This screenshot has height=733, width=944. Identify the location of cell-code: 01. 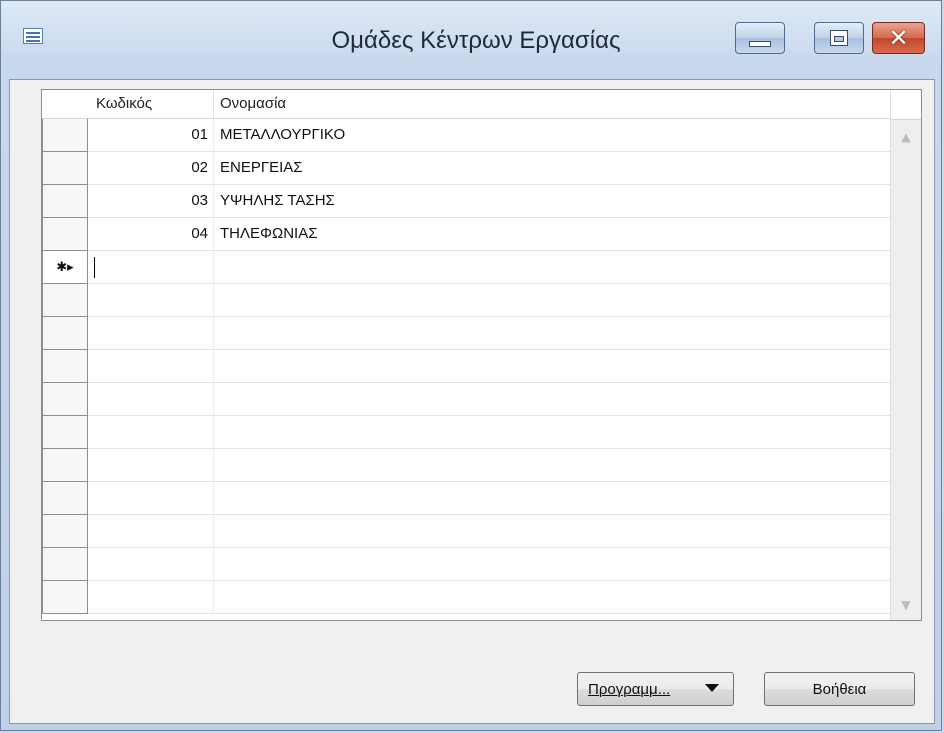
(152, 135).